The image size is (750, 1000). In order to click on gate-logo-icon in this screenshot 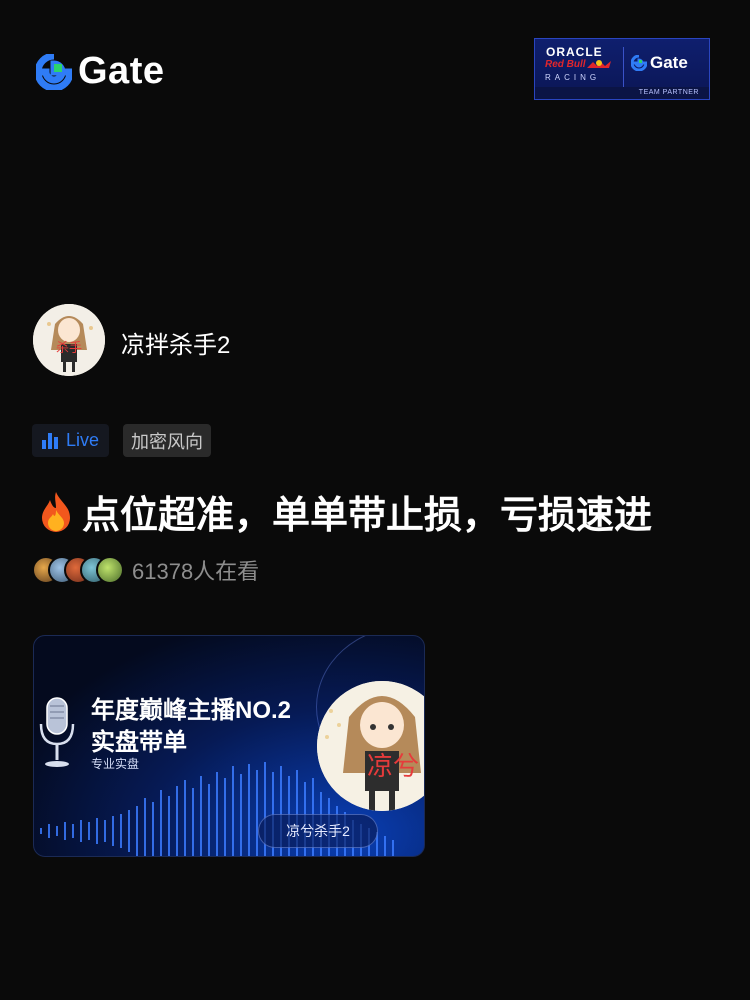, I will do `click(54, 71)`.